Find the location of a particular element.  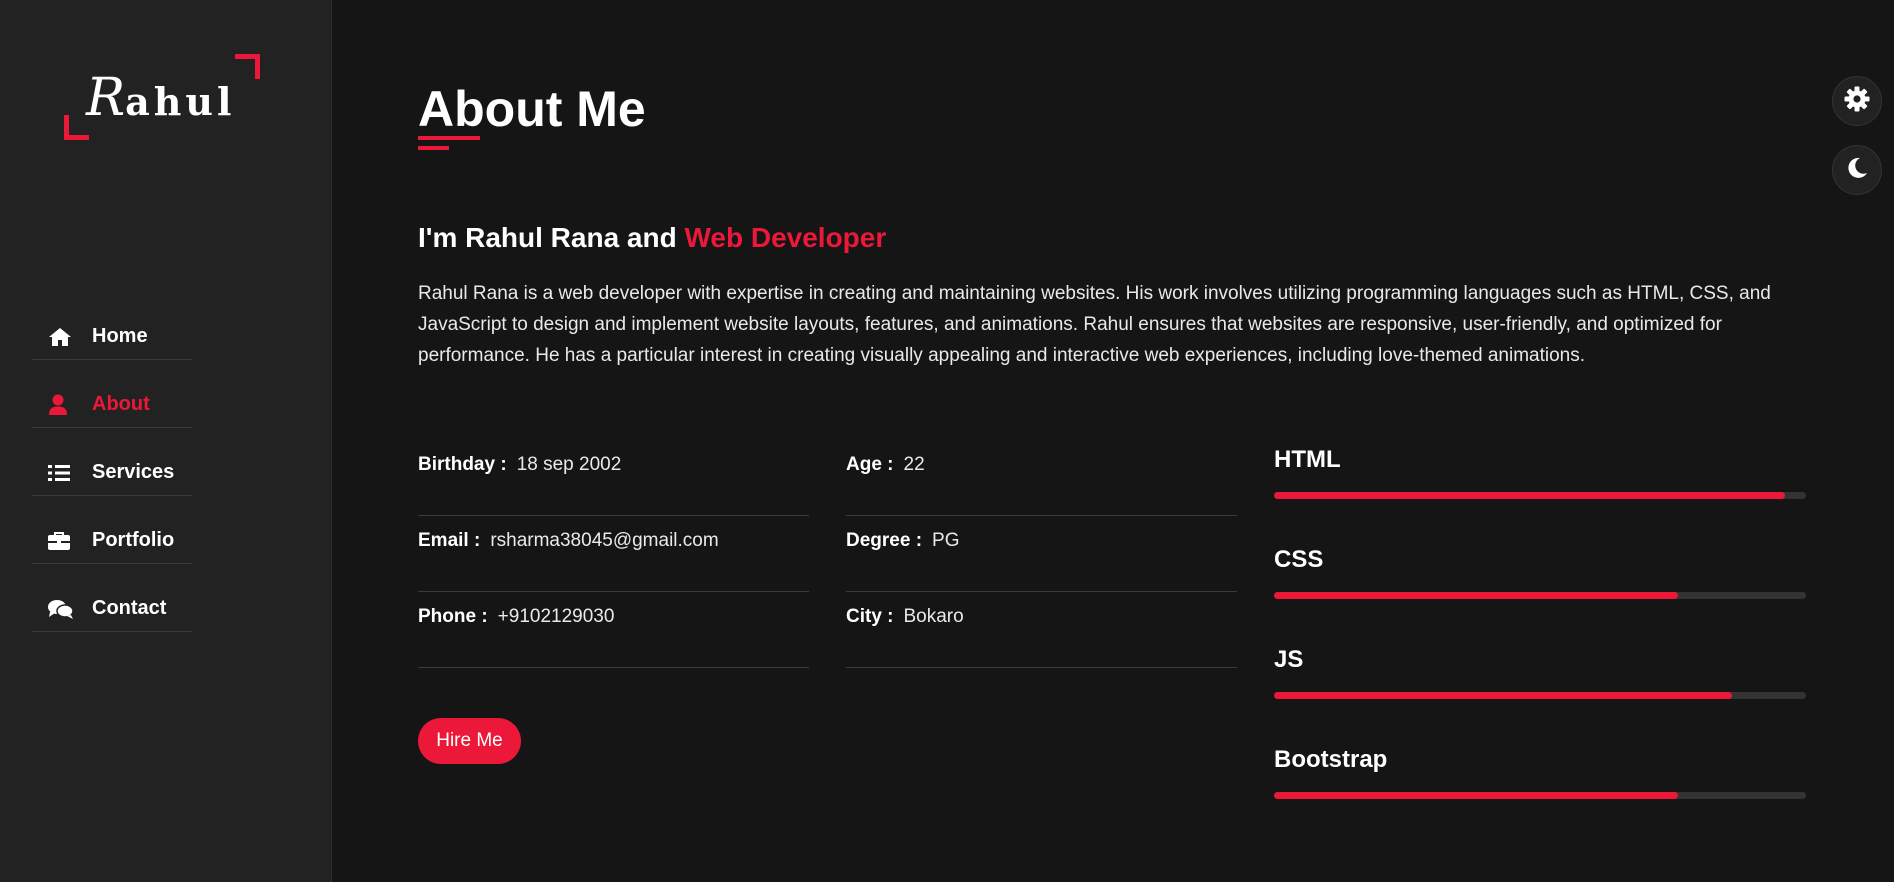

logo-first-letter: R is located at coordinates (106, 98).